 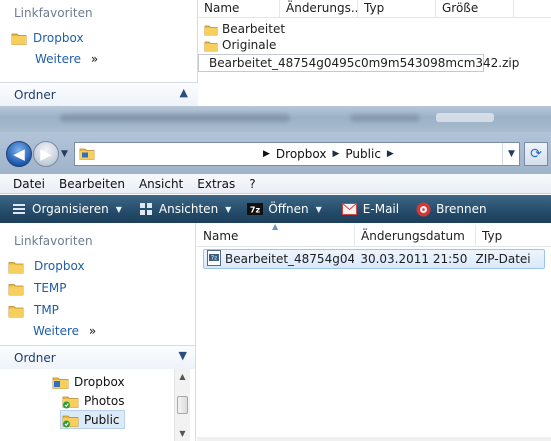 What do you see at coordinates (188, 209) in the screenshot?
I see `views-label: Ansichten` at bounding box center [188, 209].